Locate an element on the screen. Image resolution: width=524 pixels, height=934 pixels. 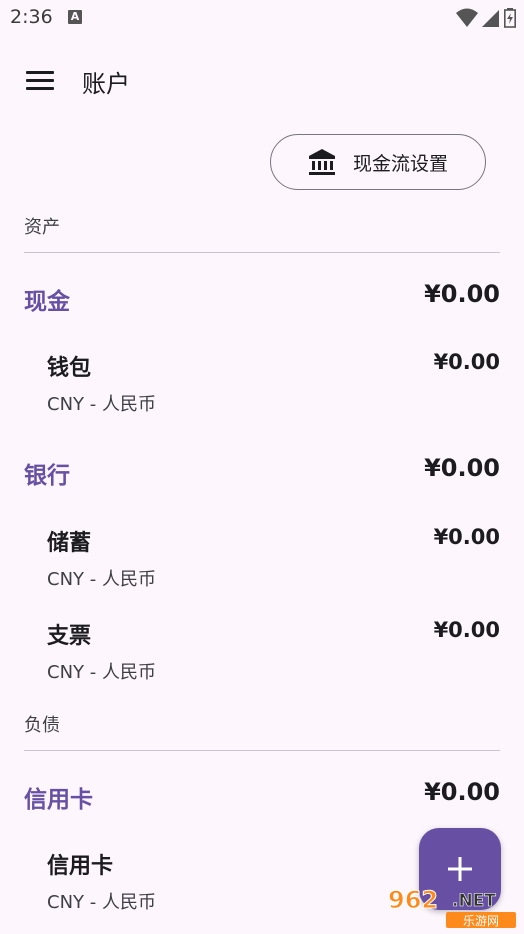
status-icons is located at coordinates (486, 18).